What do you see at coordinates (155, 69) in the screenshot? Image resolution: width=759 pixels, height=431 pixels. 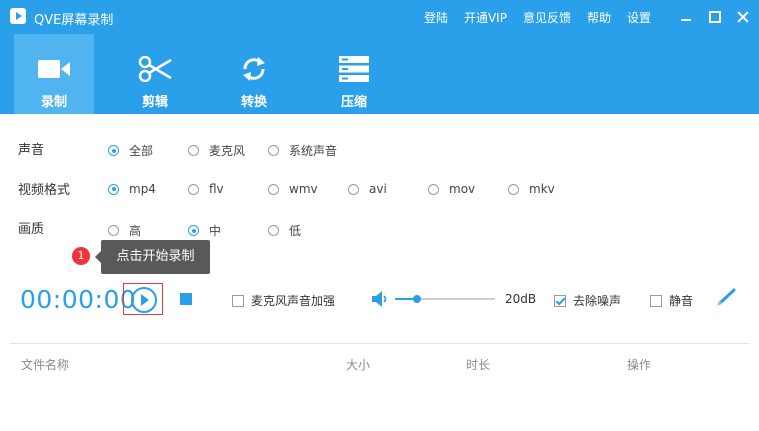 I see `scissors-icon` at bounding box center [155, 69].